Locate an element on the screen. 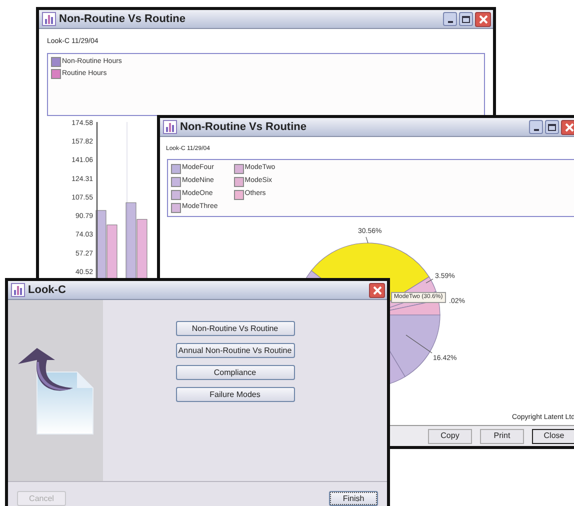  footer-button: Finish is located at coordinates (353, 498).